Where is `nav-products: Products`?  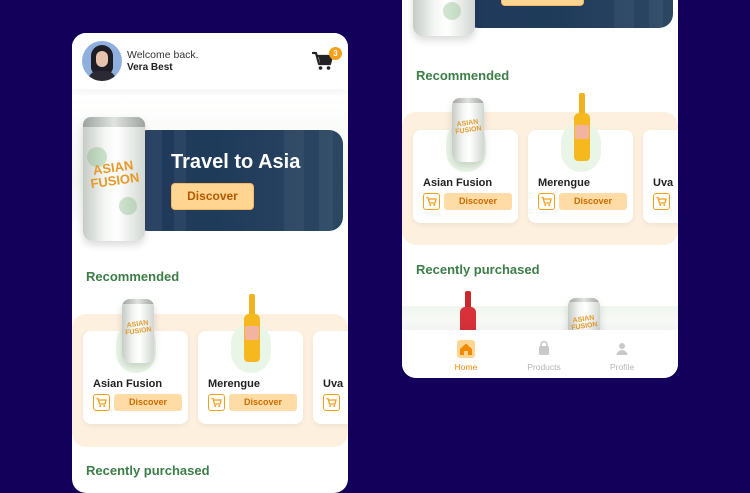
nav-products: Products is located at coordinates (544, 354).